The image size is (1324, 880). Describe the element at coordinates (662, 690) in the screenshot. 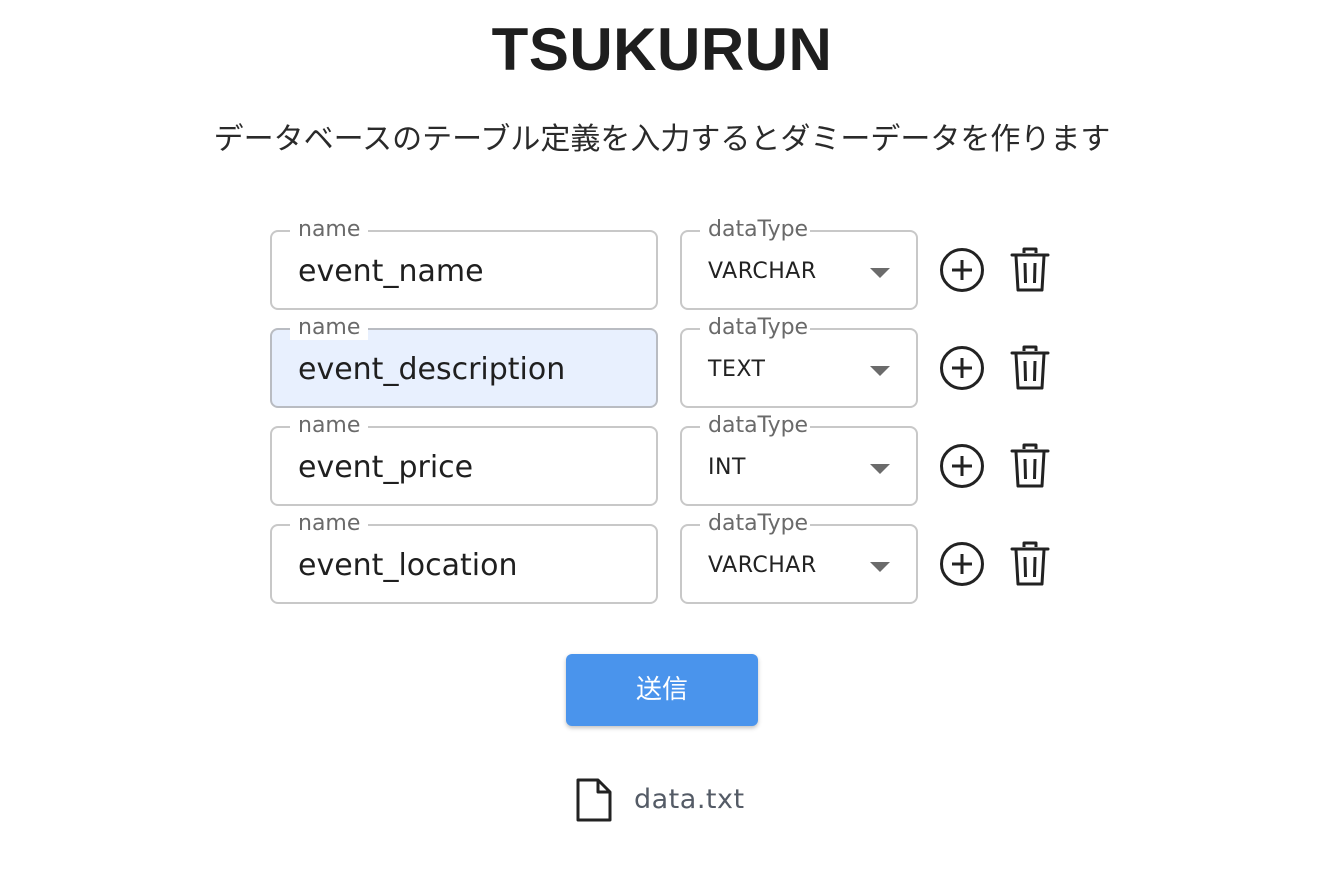

I see `submit-button: 送信` at that location.